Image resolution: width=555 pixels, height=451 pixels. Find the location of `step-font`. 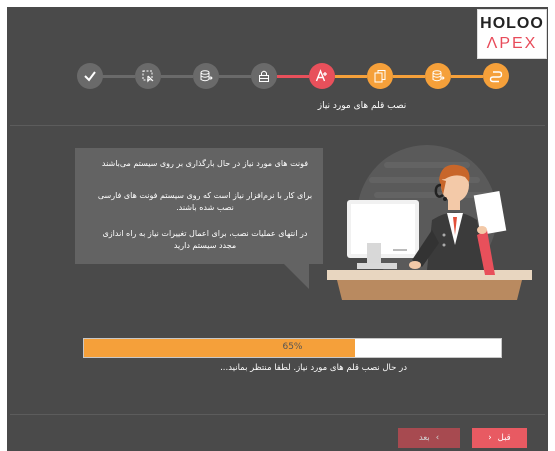

step-font is located at coordinates (322, 76).